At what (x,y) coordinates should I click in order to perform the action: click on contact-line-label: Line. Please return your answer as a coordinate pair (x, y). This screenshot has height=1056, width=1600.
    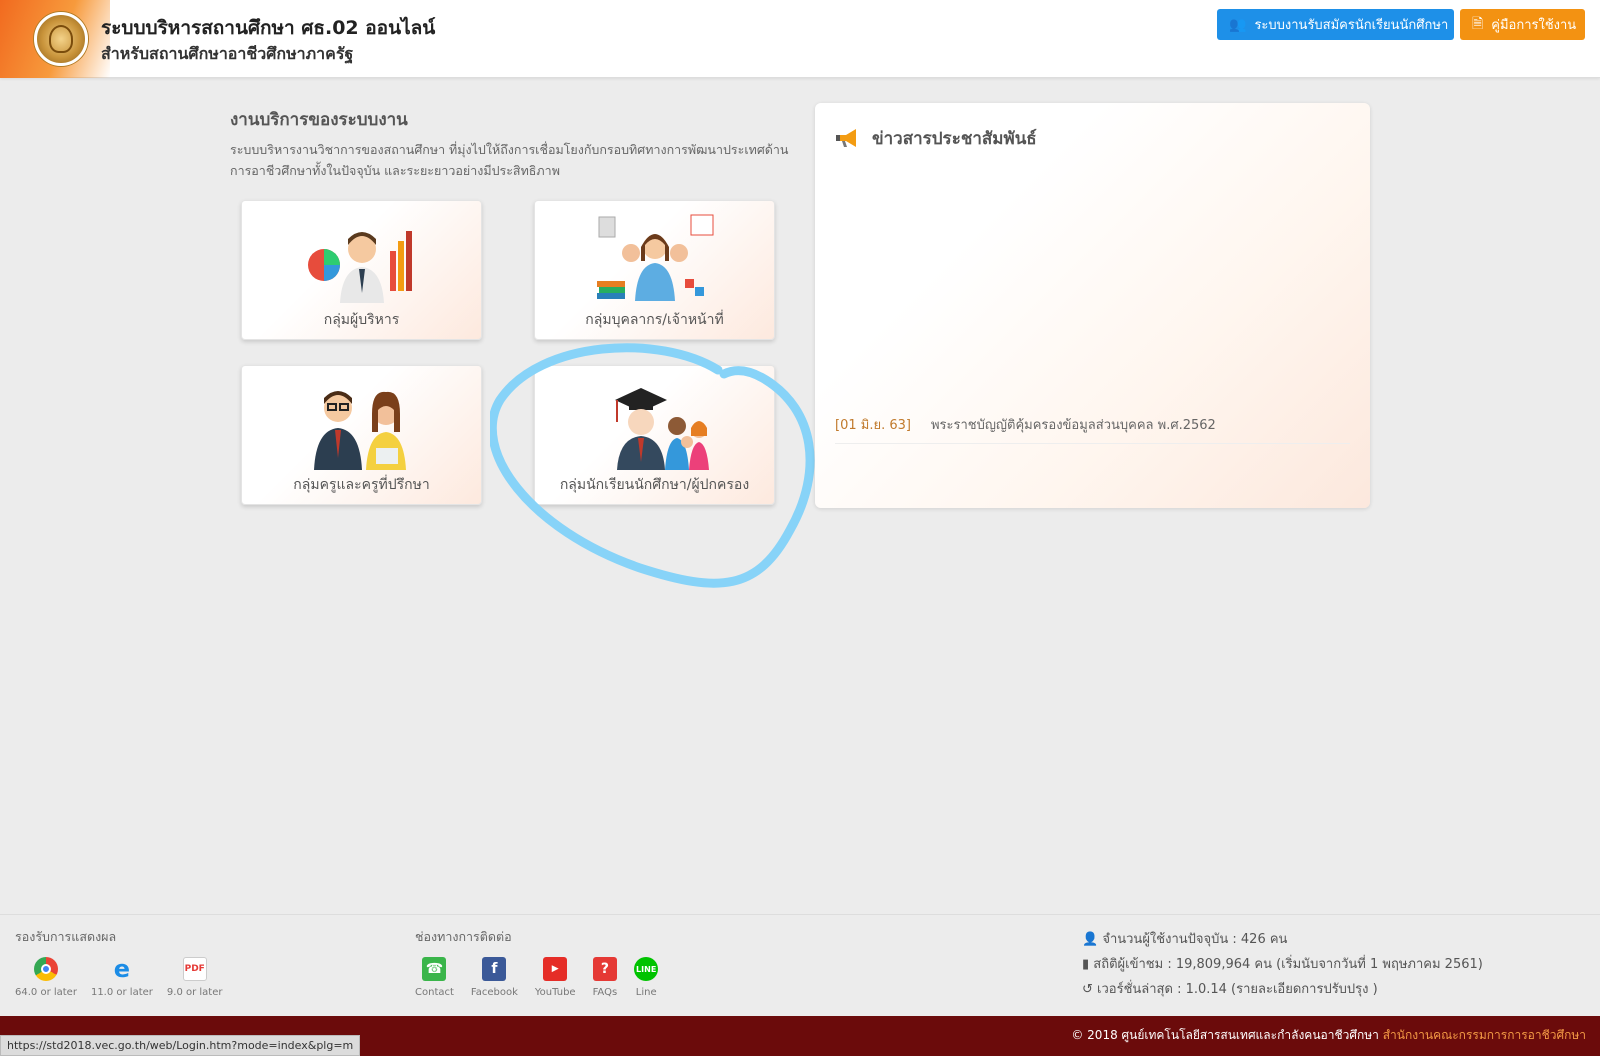
    Looking at the image, I should click on (646, 992).